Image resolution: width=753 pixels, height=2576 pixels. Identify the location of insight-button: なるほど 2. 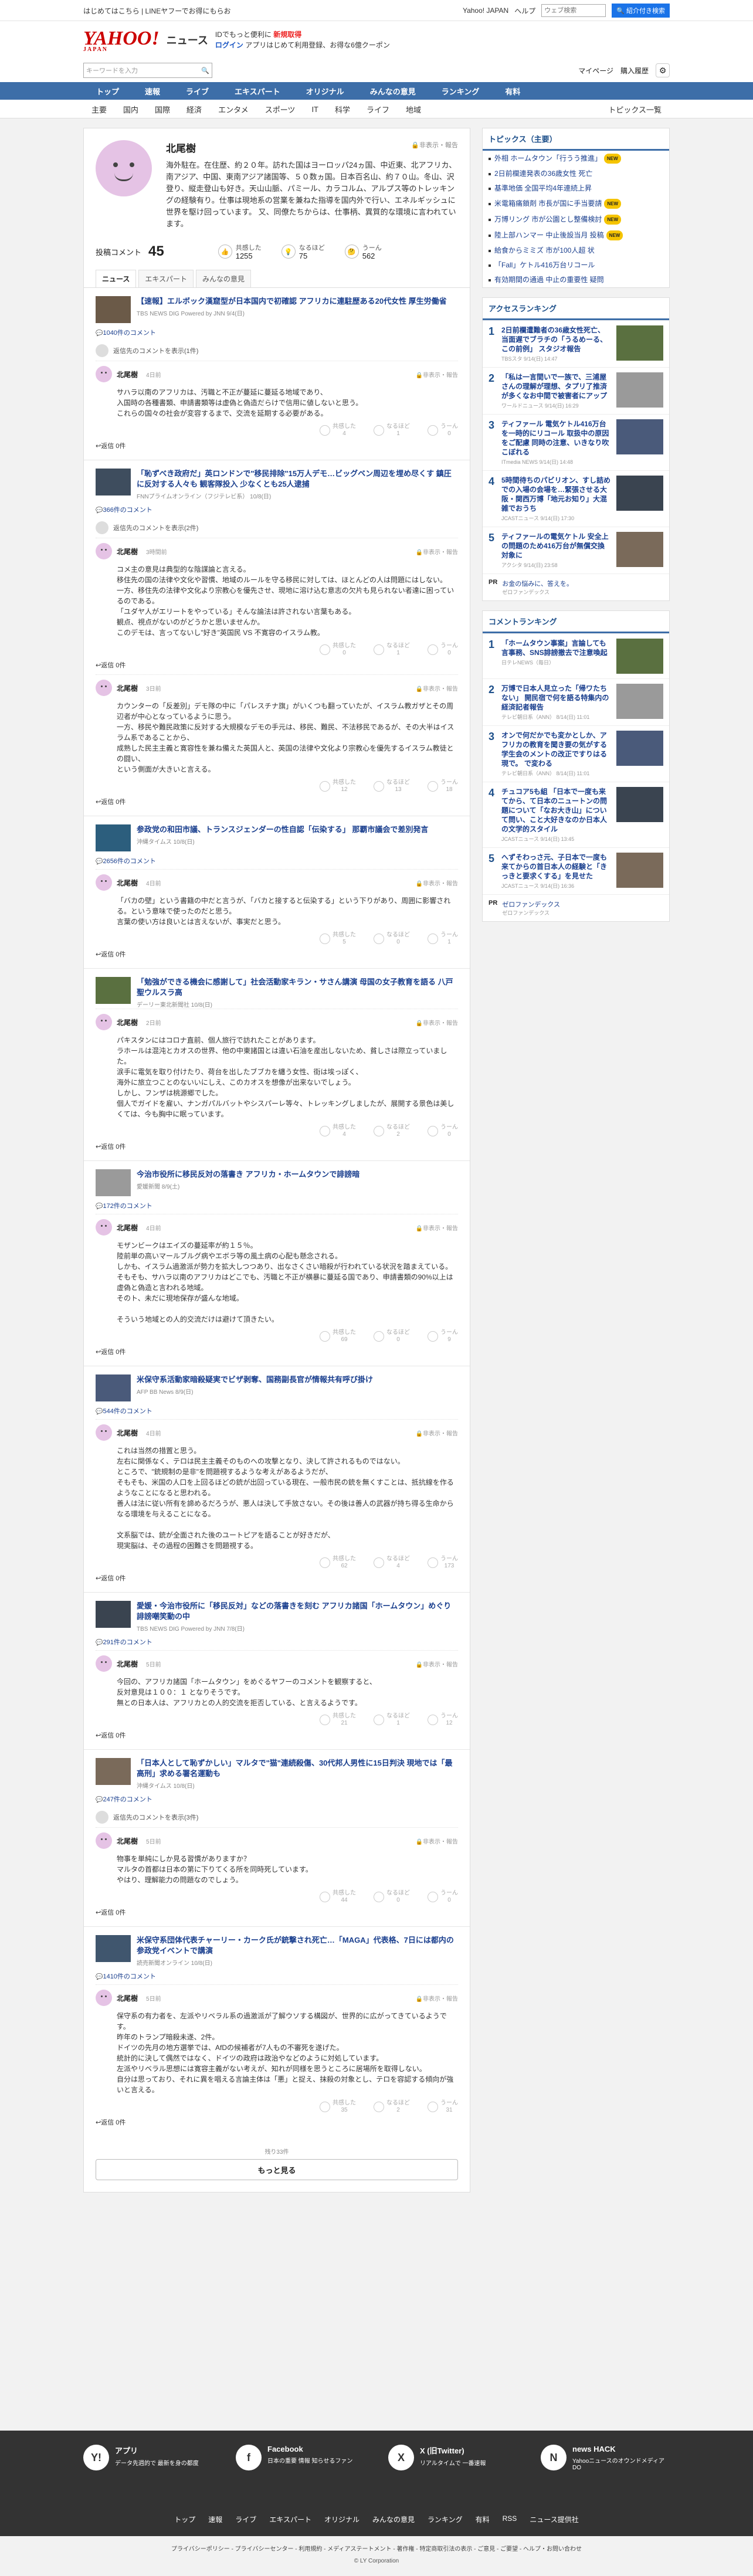
(392, 2107).